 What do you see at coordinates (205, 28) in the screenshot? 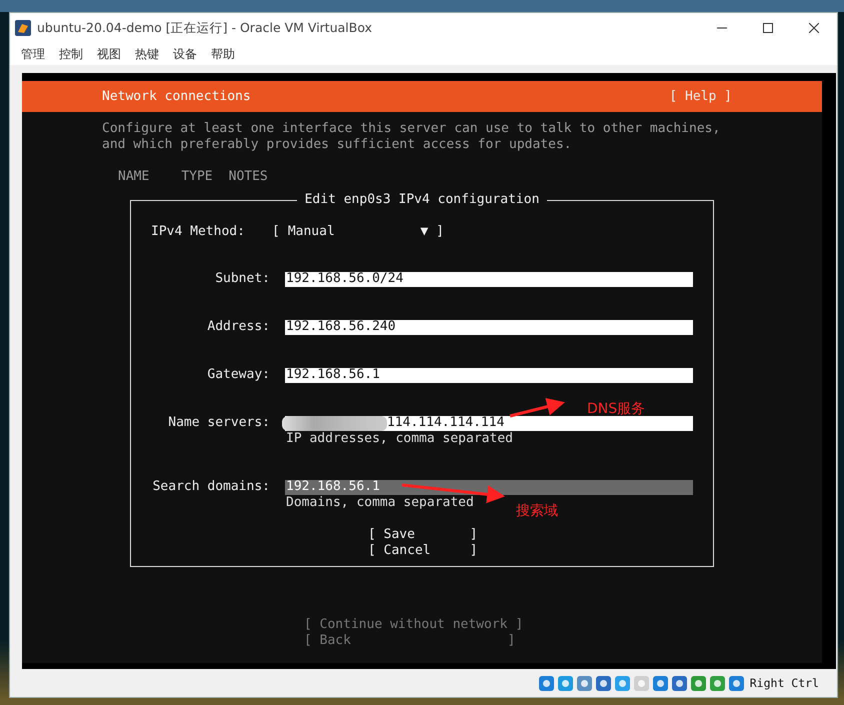
I see `window-title: ubuntu-20.04-demo [正在运行] - Oracle VM VirtualBox` at bounding box center [205, 28].